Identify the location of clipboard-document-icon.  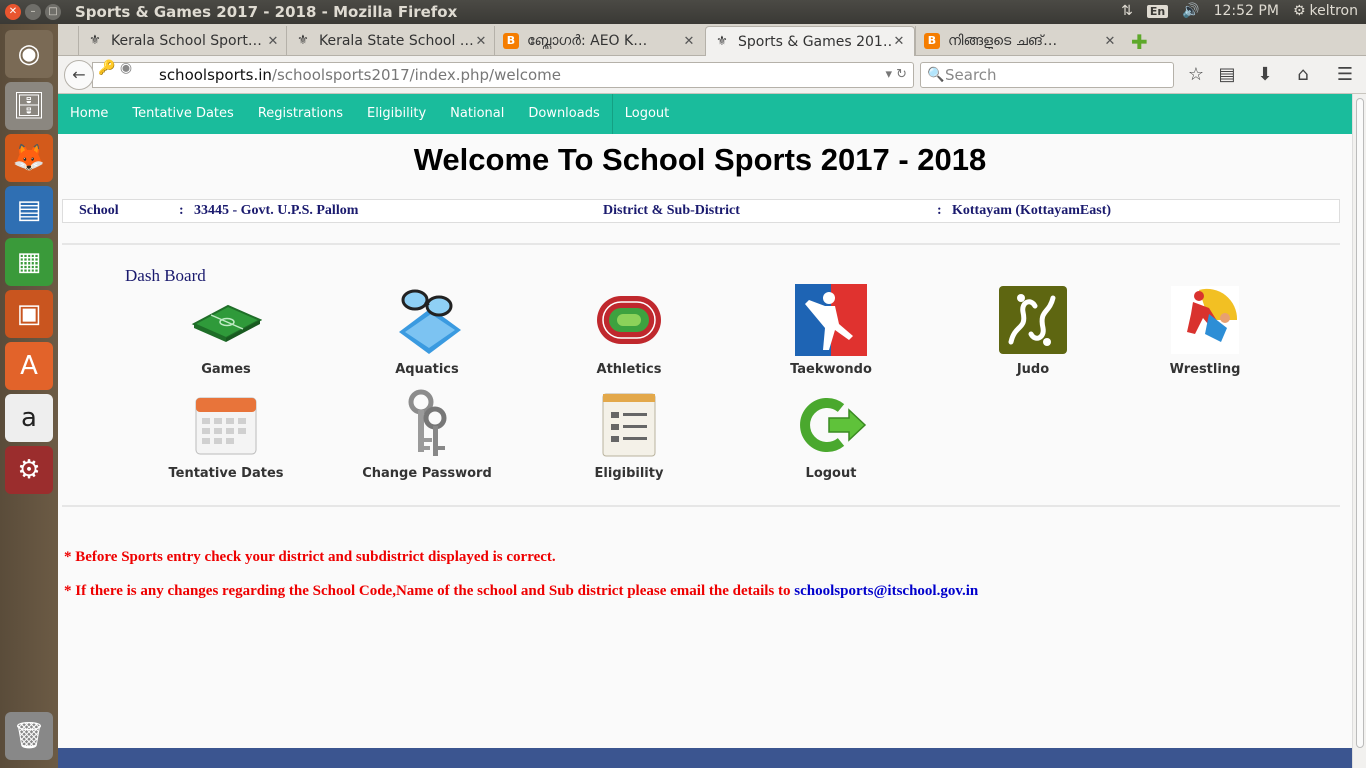
(629, 424).